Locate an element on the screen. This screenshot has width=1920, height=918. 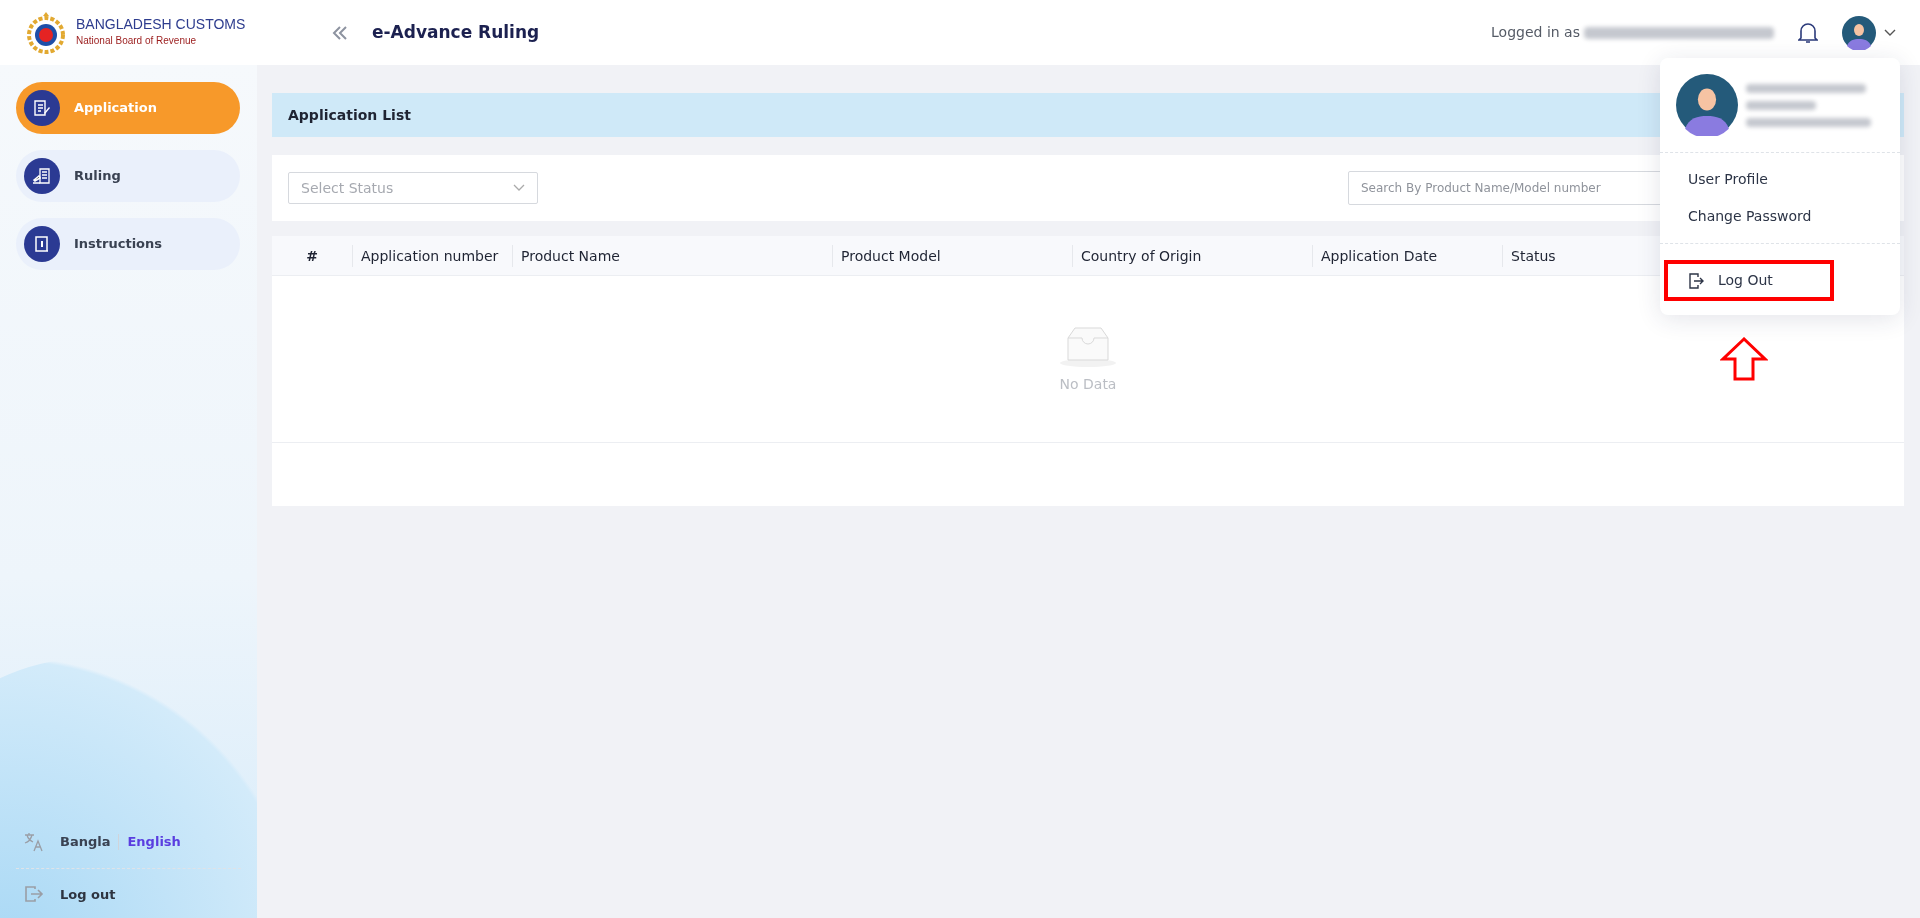
redacted-user-name is located at coordinates (1781, 105).